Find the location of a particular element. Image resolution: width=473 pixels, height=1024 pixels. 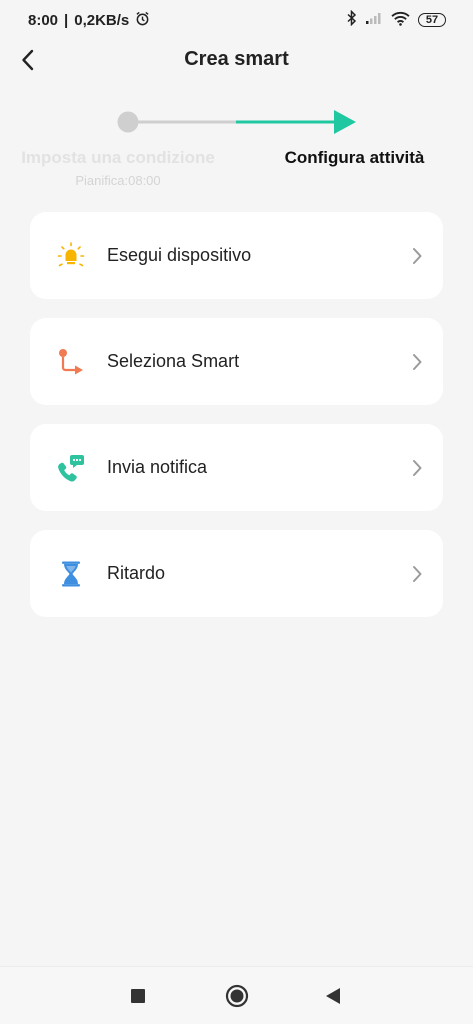

action-card-execute-device: Esegui dispositivo is located at coordinates (236, 255).